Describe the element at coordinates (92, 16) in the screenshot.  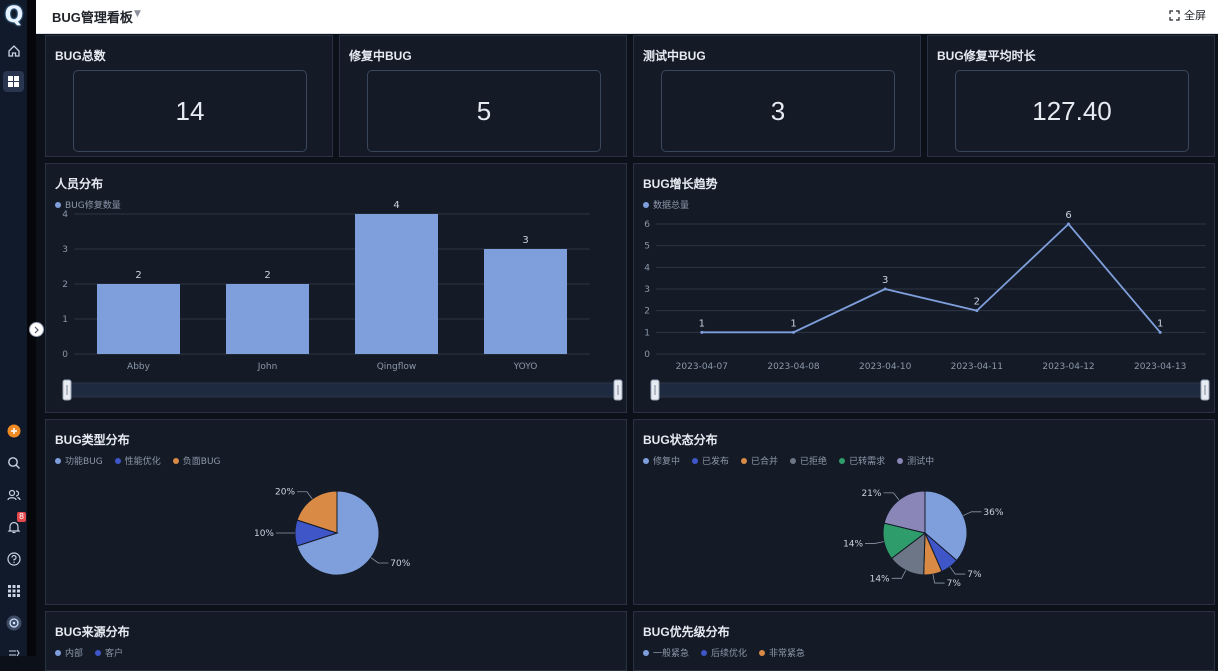
I see `page-title: BUG管理看板` at that location.